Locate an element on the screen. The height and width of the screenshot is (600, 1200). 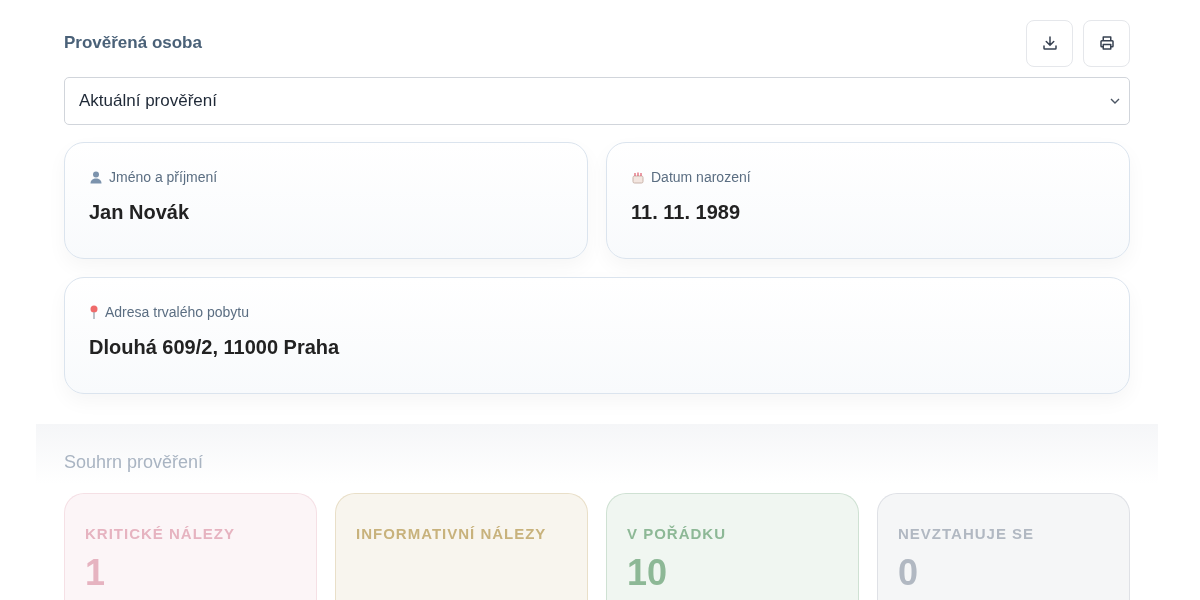
summary-title: Souhrn prověření is located at coordinates (134, 462).